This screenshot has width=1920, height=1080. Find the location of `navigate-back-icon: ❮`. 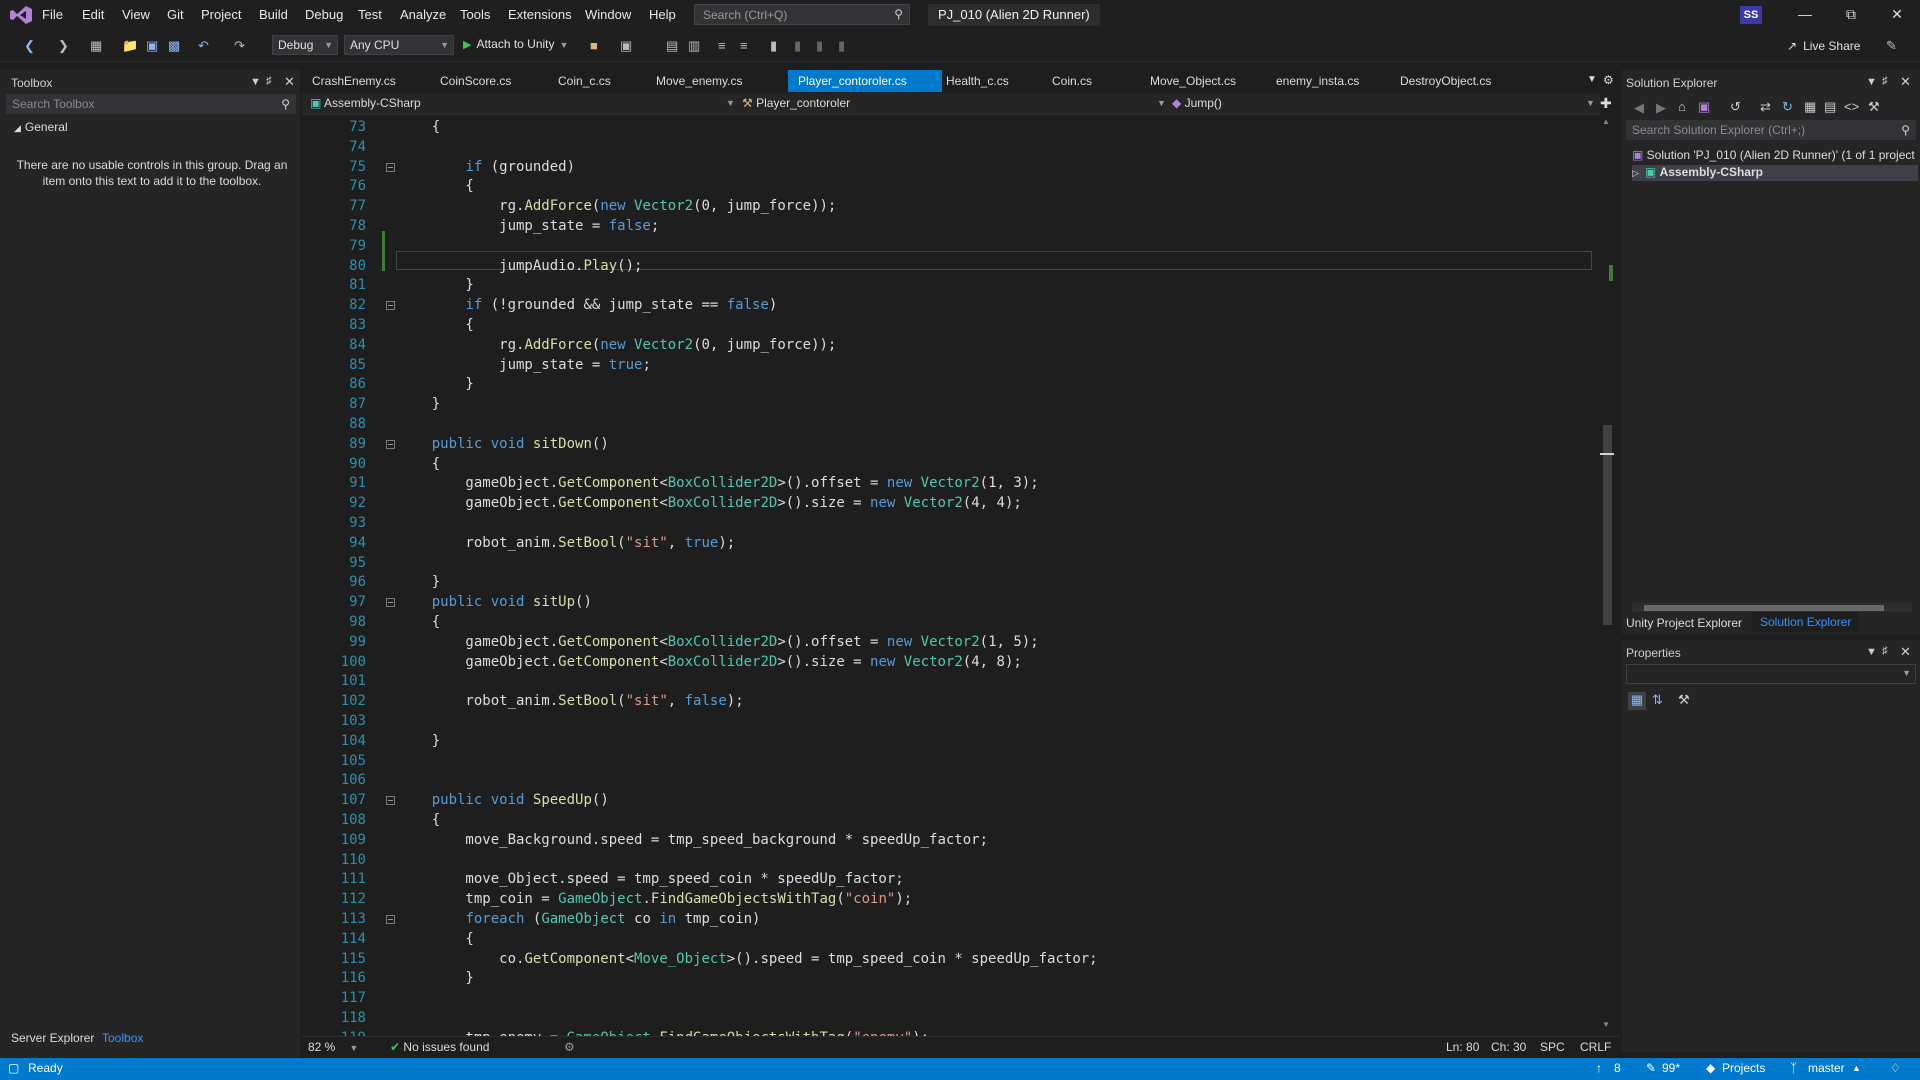

navigate-back-icon: ❮ is located at coordinates (29, 46).